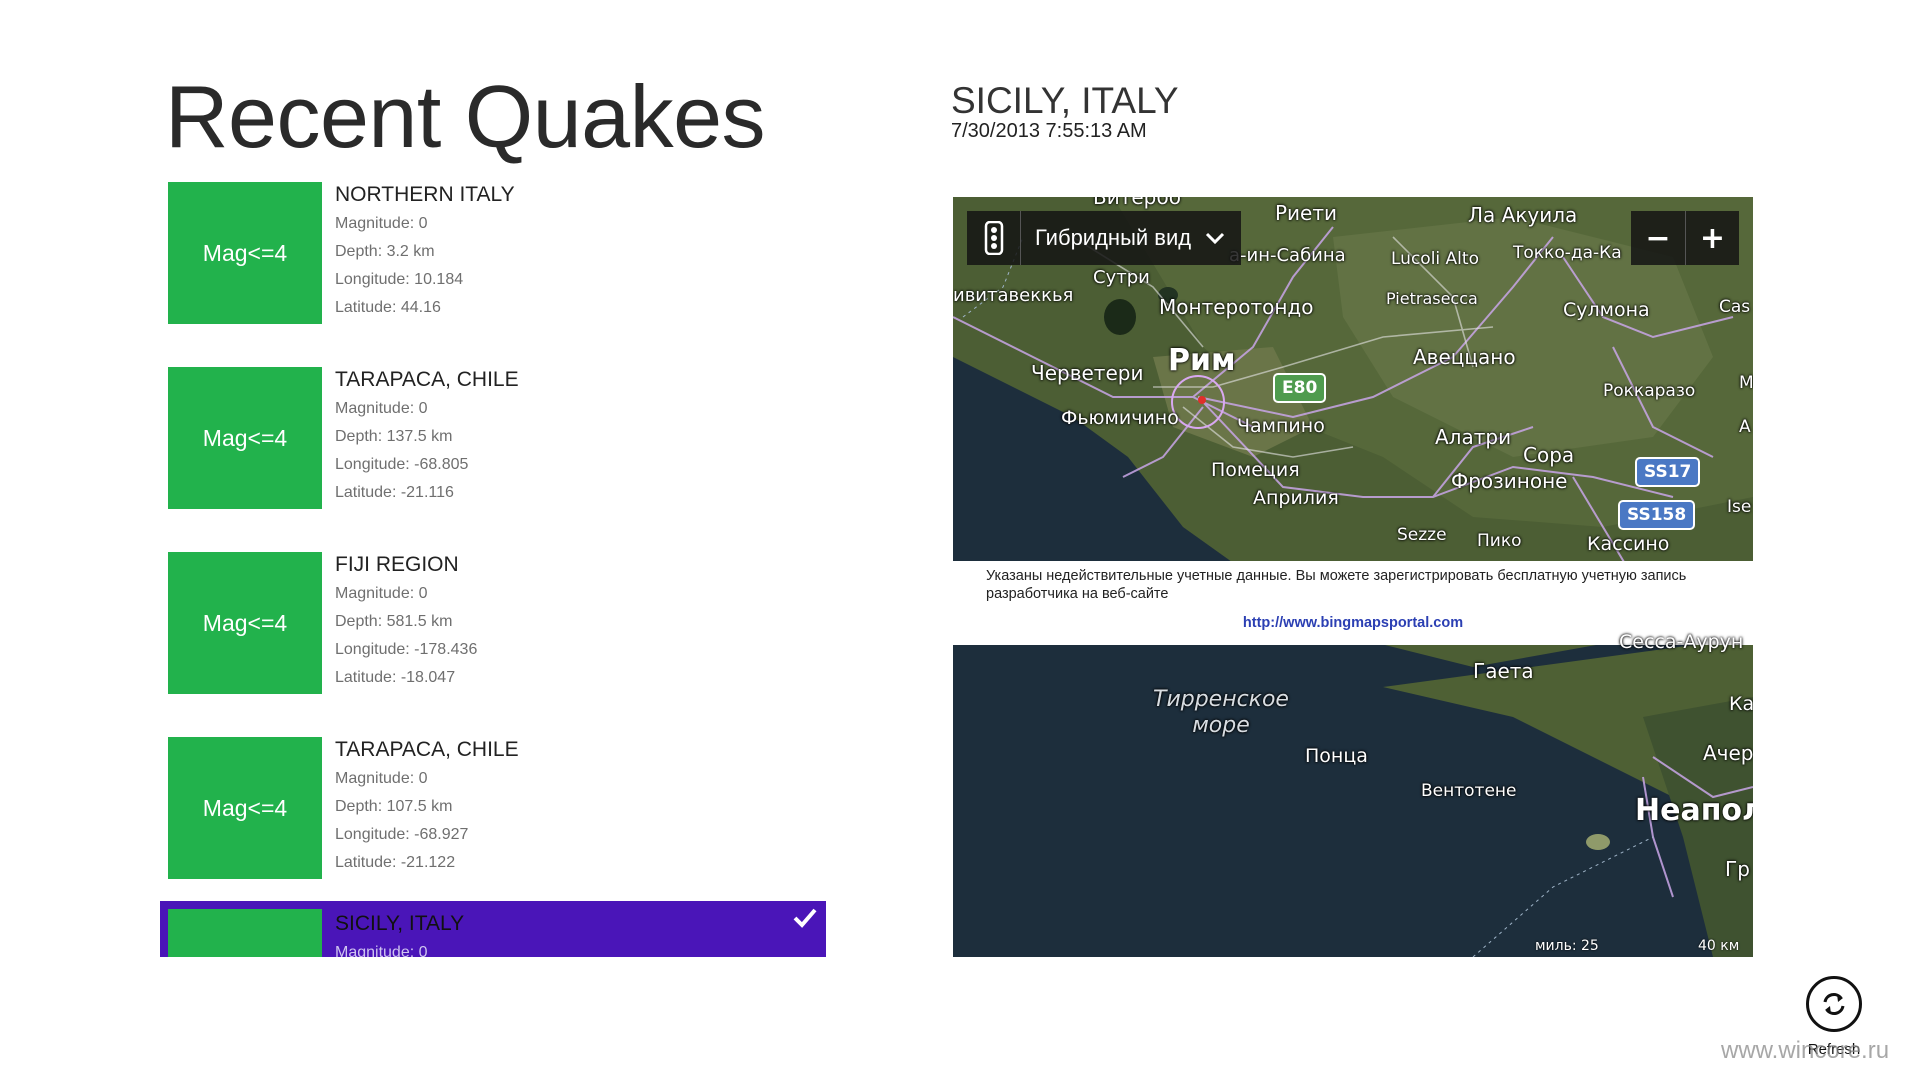  I want to click on map-label-rieti: Риети, so click(1306, 213).